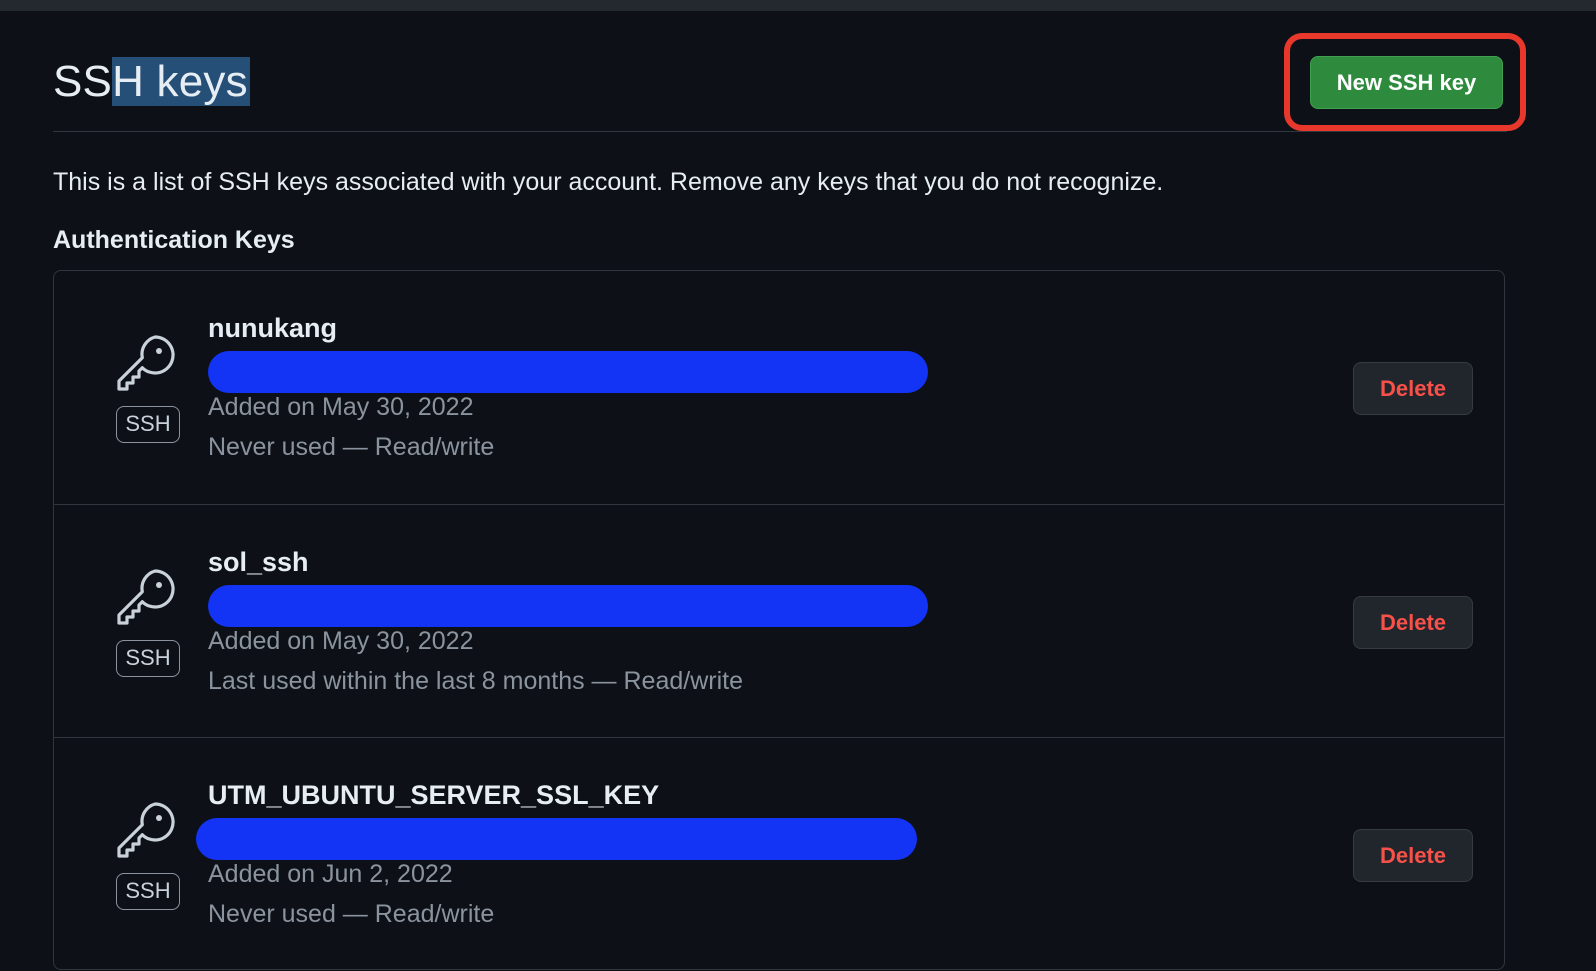 Image resolution: width=1596 pixels, height=971 pixels. I want to click on title-divider, so click(780, 131).